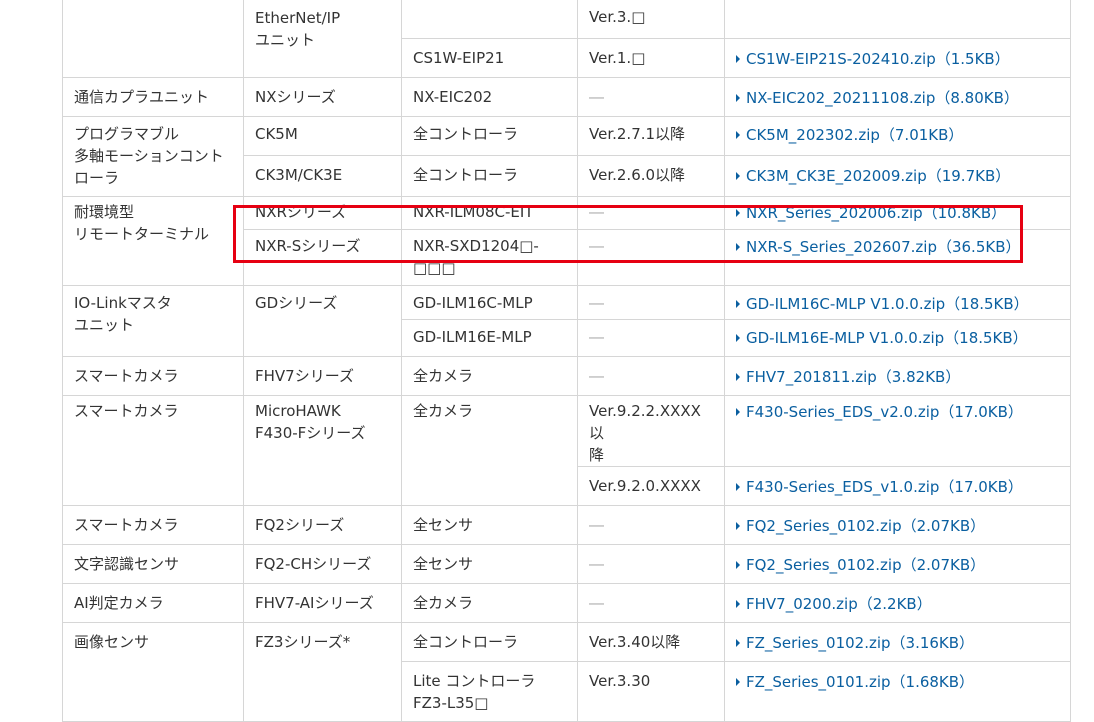 The height and width of the screenshot is (722, 1094). What do you see at coordinates (879, 412) in the screenshot?
I see `download-link: F430-Series_EDS_v2.0.zip（17.0KB）` at bounding box center [879, 412].